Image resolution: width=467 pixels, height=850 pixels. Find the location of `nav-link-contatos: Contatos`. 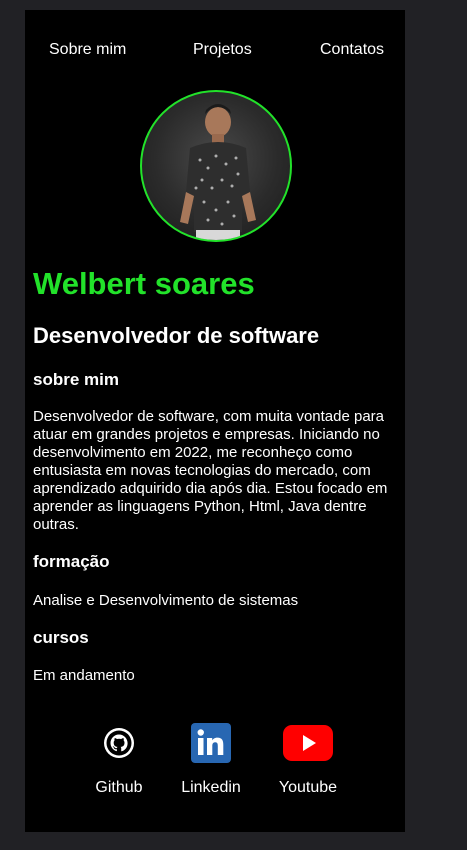

nav-link-contatos: Contatos is located at coordinates (352, 50).